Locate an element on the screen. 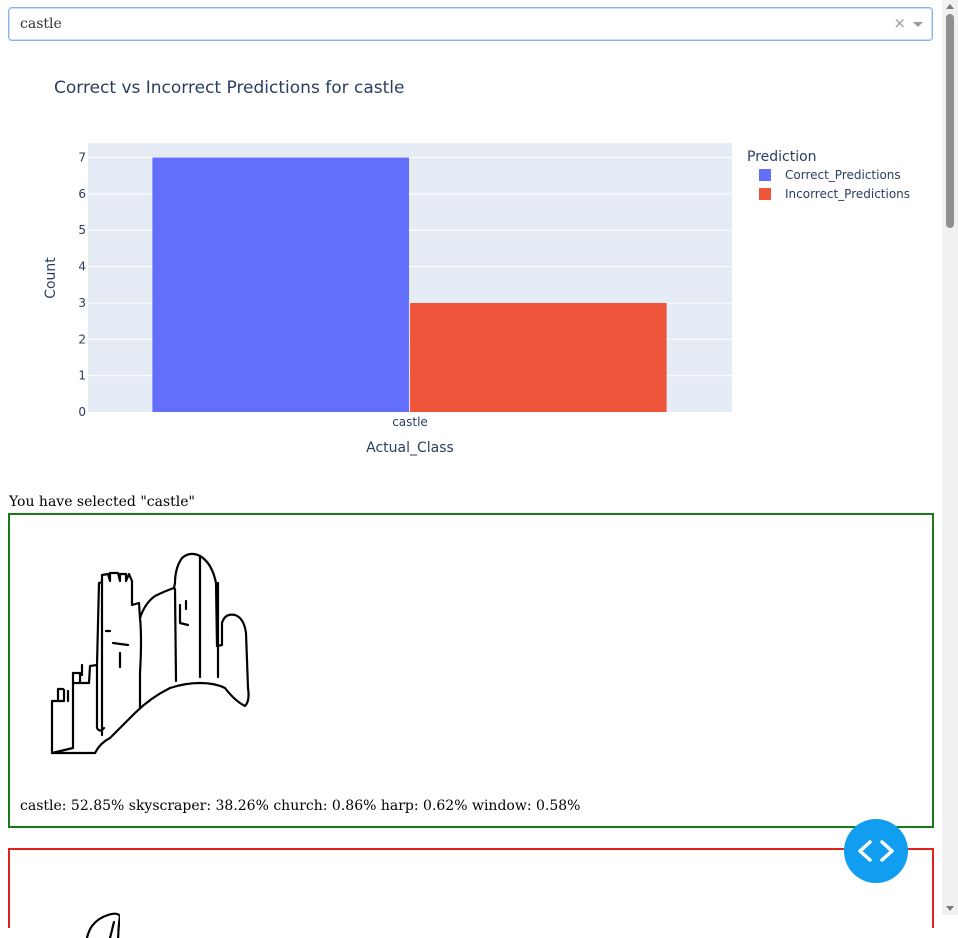 This screenshot has width=958, height=938. y-tick-label: 5 is located at coordinates (82, 230).